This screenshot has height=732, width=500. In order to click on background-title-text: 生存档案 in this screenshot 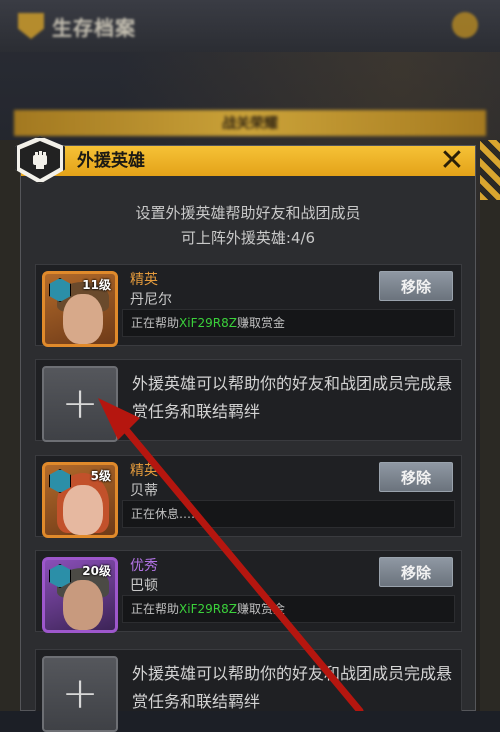, I will do `click(94, 27)`.